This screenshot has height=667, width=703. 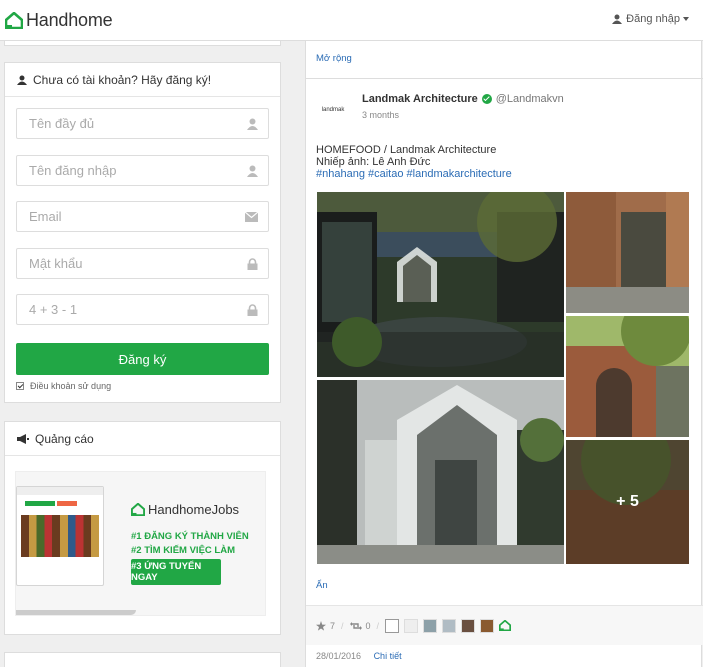 What do you see at coordinates (381, 115) in the screenshot?
I see `post-time: 3 months` at bounding box center [381, 115].